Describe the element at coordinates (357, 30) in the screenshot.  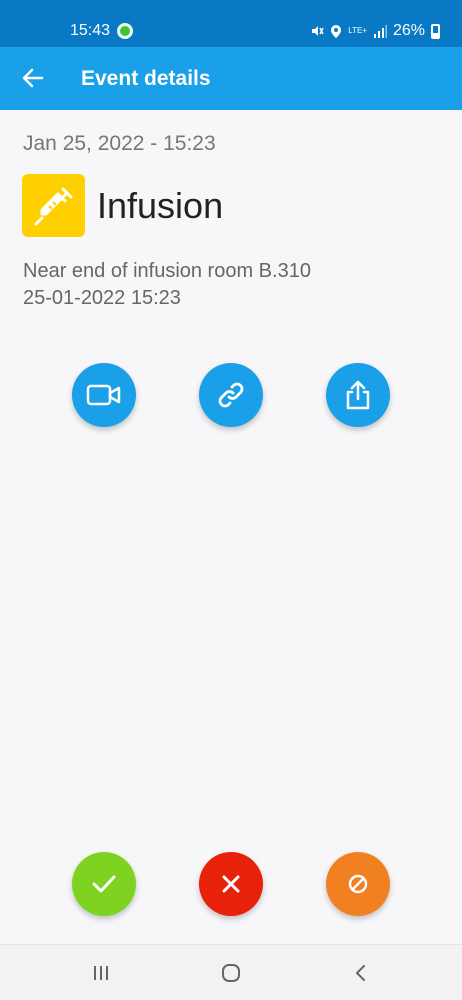
I see `lte-icon: LTE+` at that location.